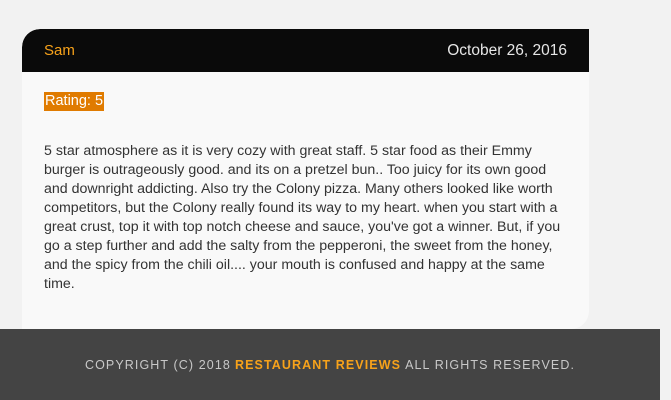 The width and height of the screenshot is (671, 400). What do you see at coordinates (316, 102) in the screenshot?
I see `rating-row: Rating: 5` at bounding box center [316, 102].